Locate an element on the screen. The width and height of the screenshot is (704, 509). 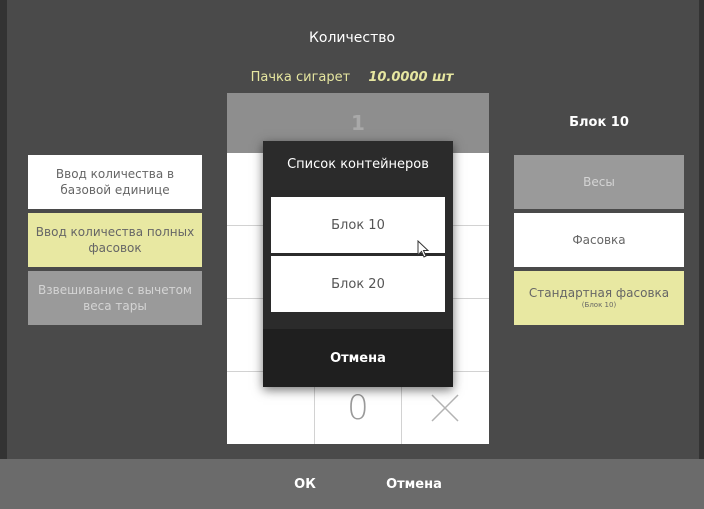
product-name: Пачка сигарет is located at coordinates (300, 77).